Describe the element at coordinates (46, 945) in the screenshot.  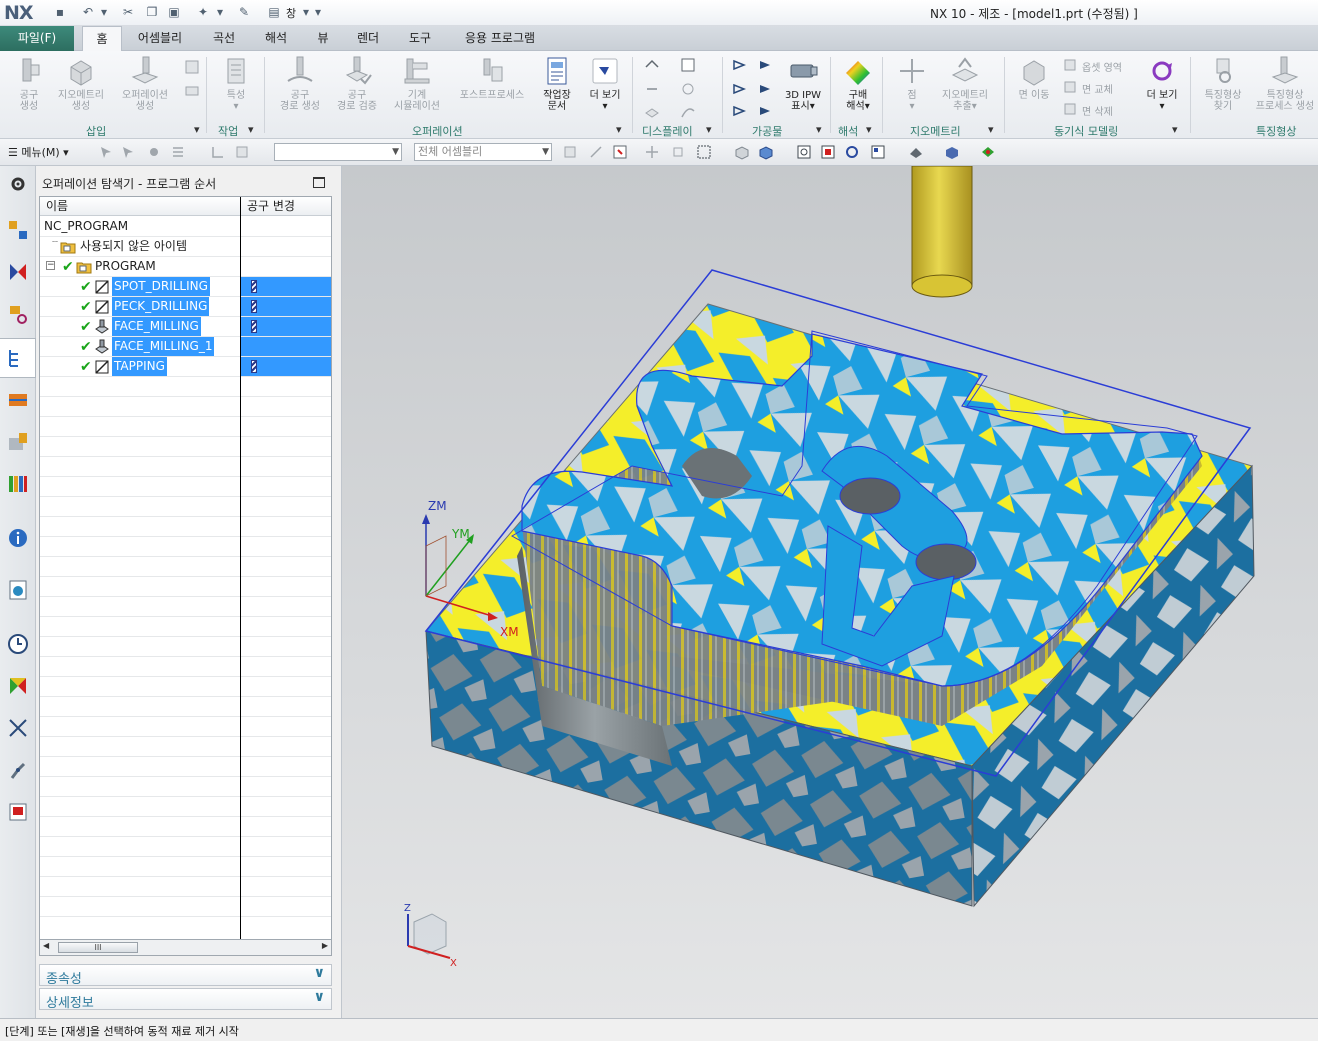
I see `scroll-left-icon: ◀` at that location.